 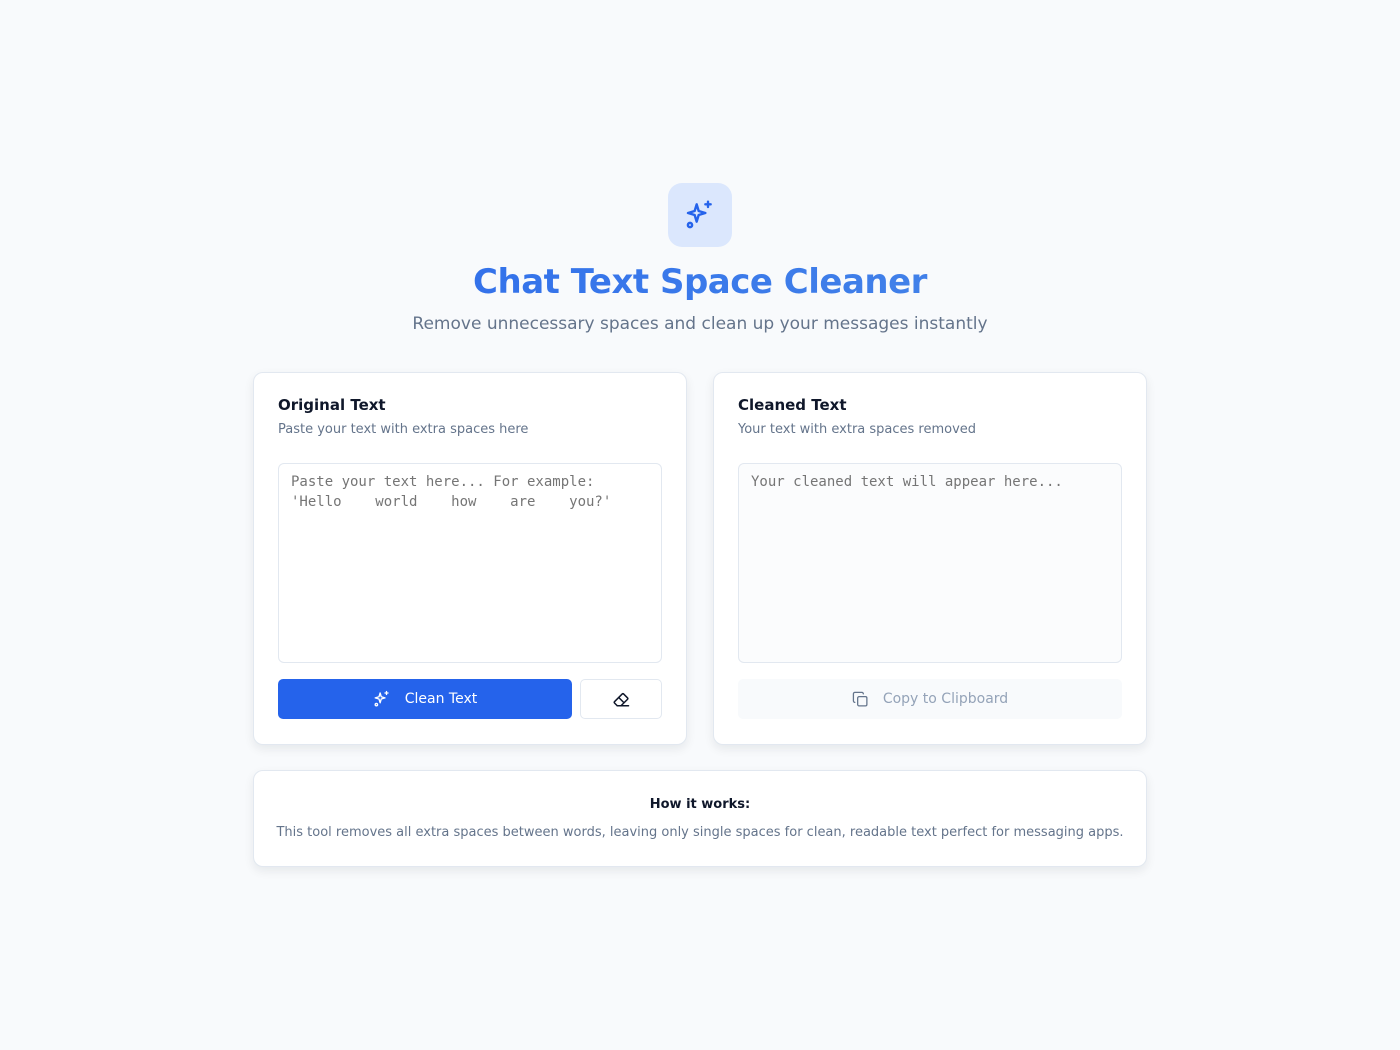 What do you see at coordinates (860, 699) in the screenshot?
I see `copy-icon` at bounding box center [860, 699].